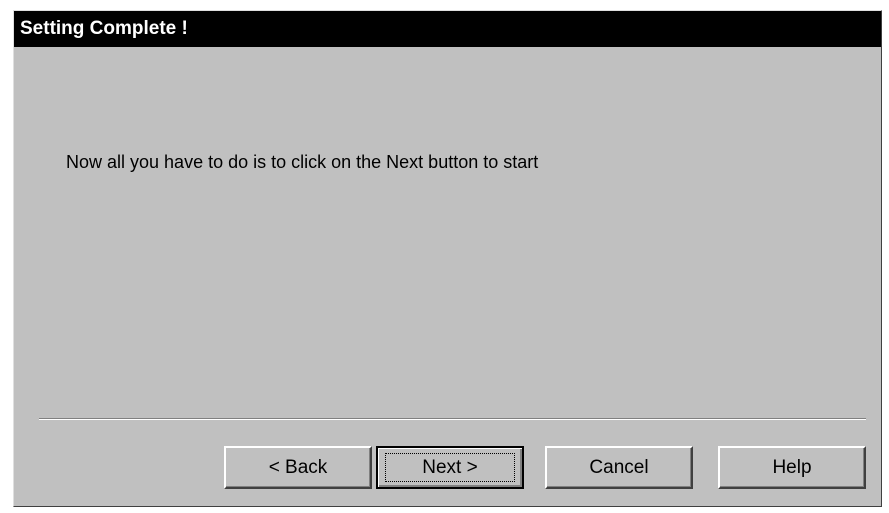  I want to click on help-button: Help, so click(792, 467).